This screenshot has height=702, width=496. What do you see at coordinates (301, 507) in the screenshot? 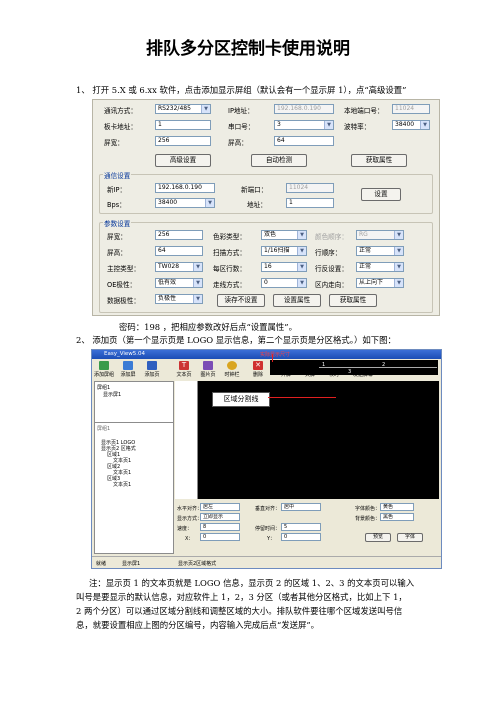
I see `valign-select: 居中` at bounding box center [301, 507].